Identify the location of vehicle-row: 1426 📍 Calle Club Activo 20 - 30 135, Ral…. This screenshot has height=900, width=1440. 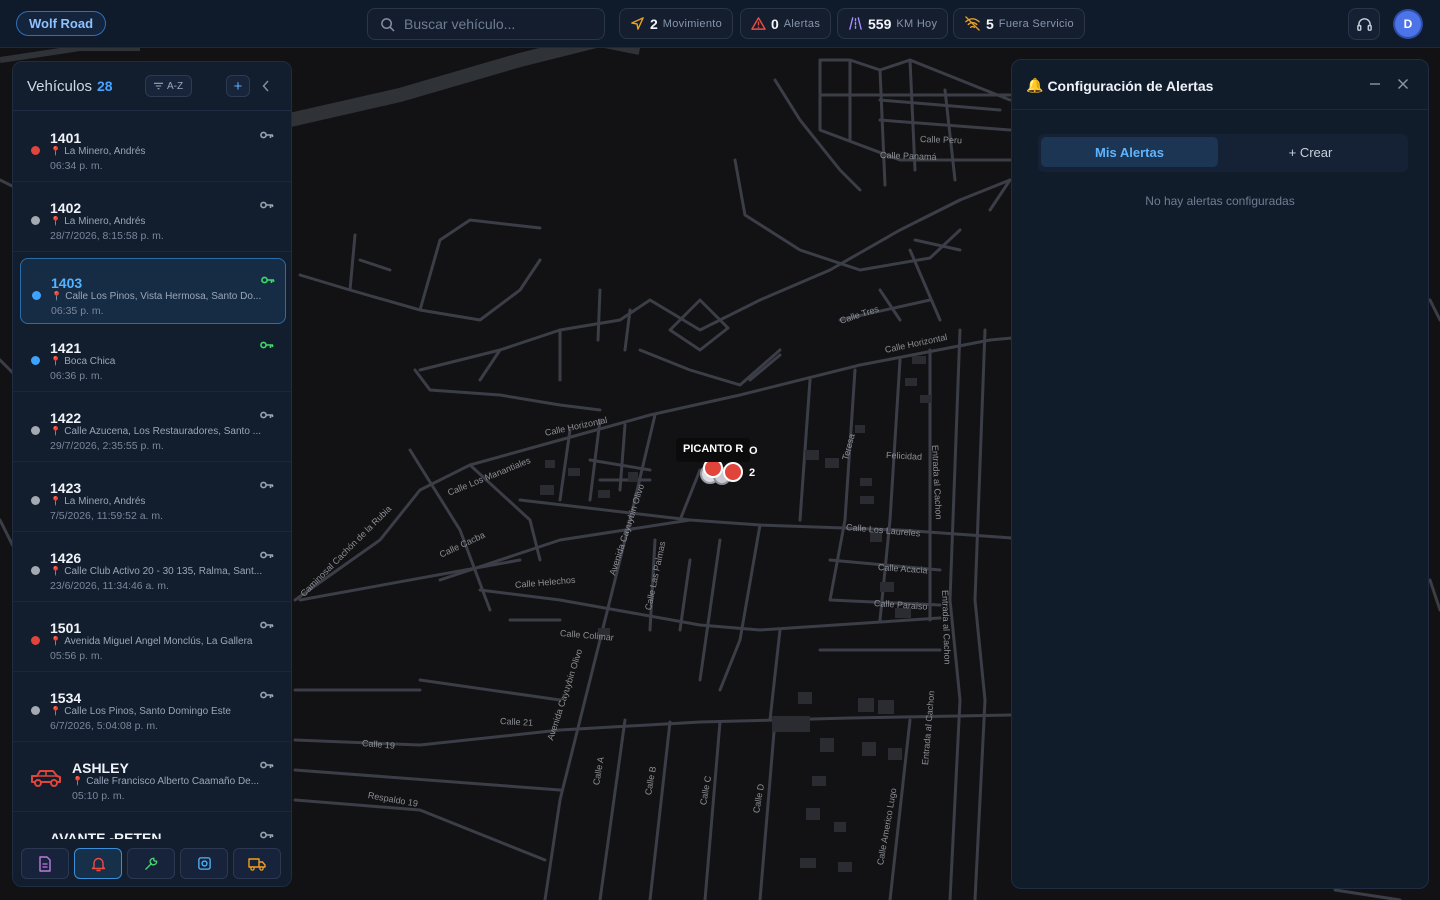
(152, 567).